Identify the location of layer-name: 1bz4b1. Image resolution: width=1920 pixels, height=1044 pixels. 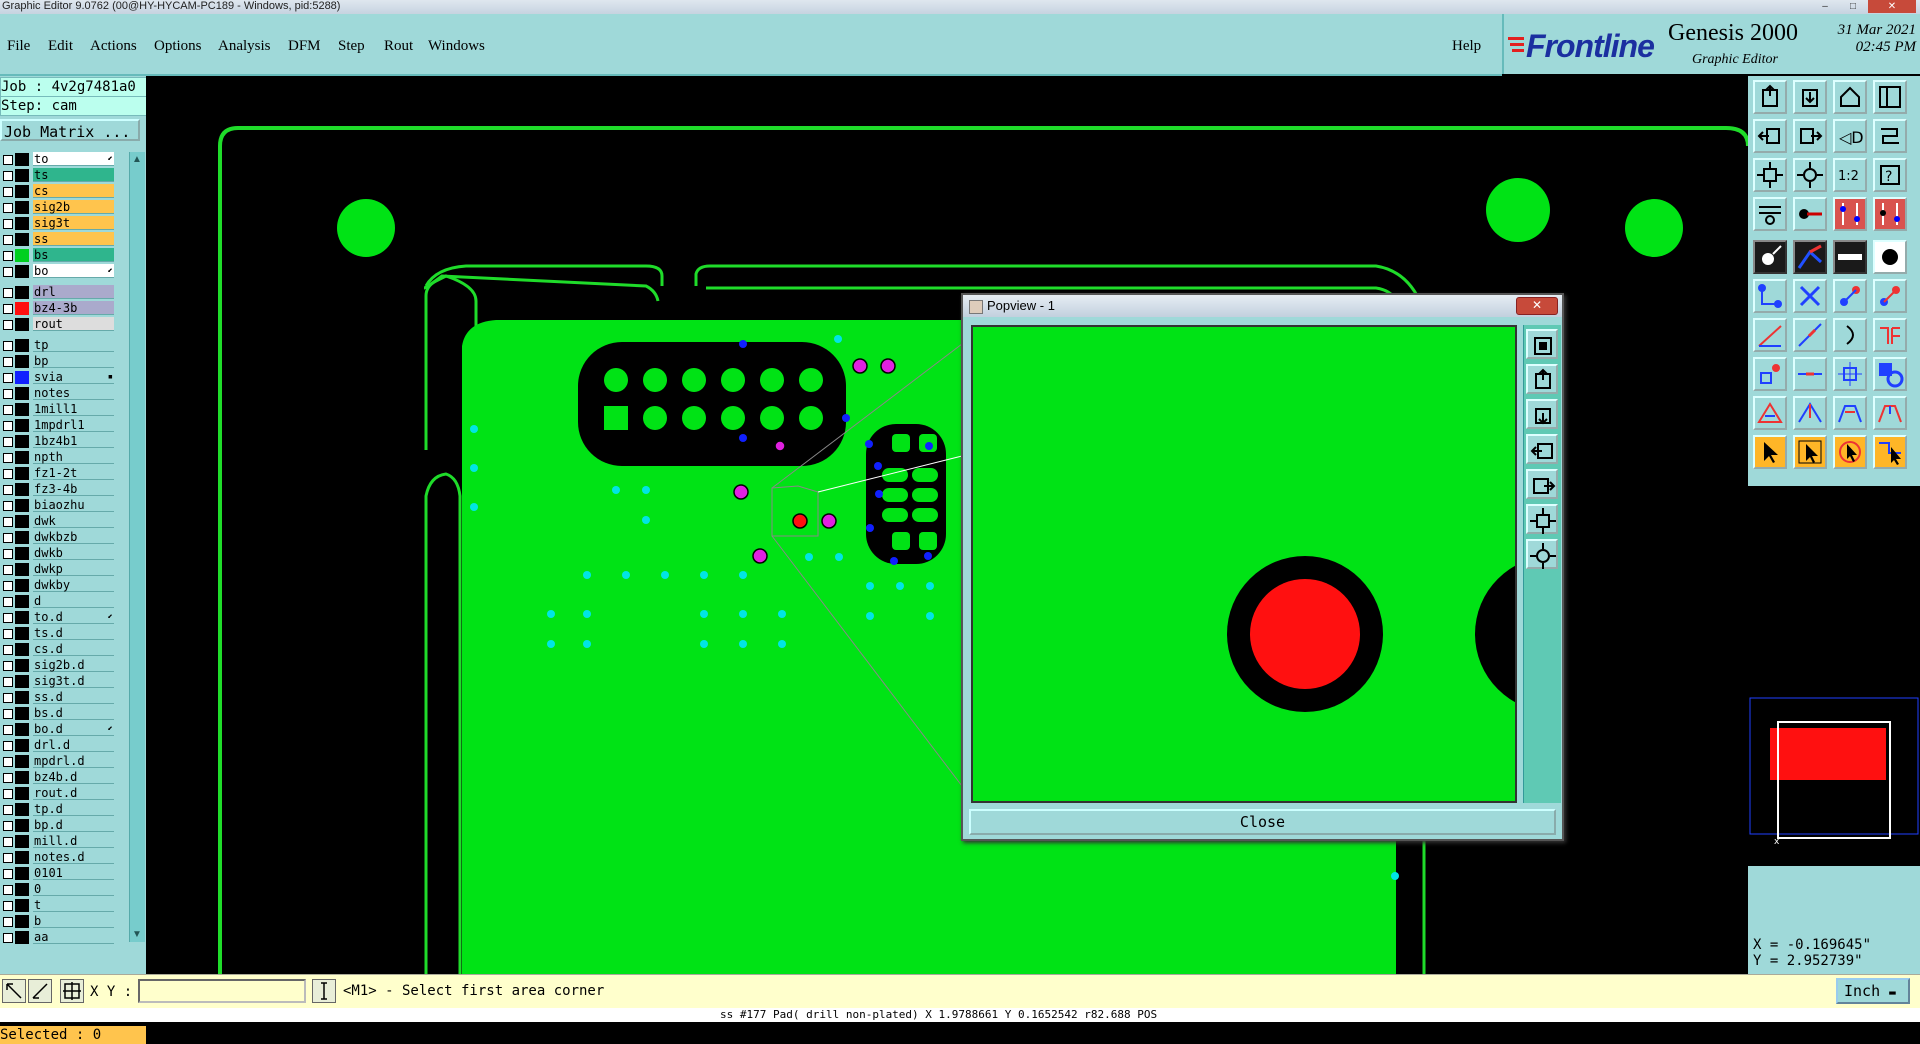
(73, 441).